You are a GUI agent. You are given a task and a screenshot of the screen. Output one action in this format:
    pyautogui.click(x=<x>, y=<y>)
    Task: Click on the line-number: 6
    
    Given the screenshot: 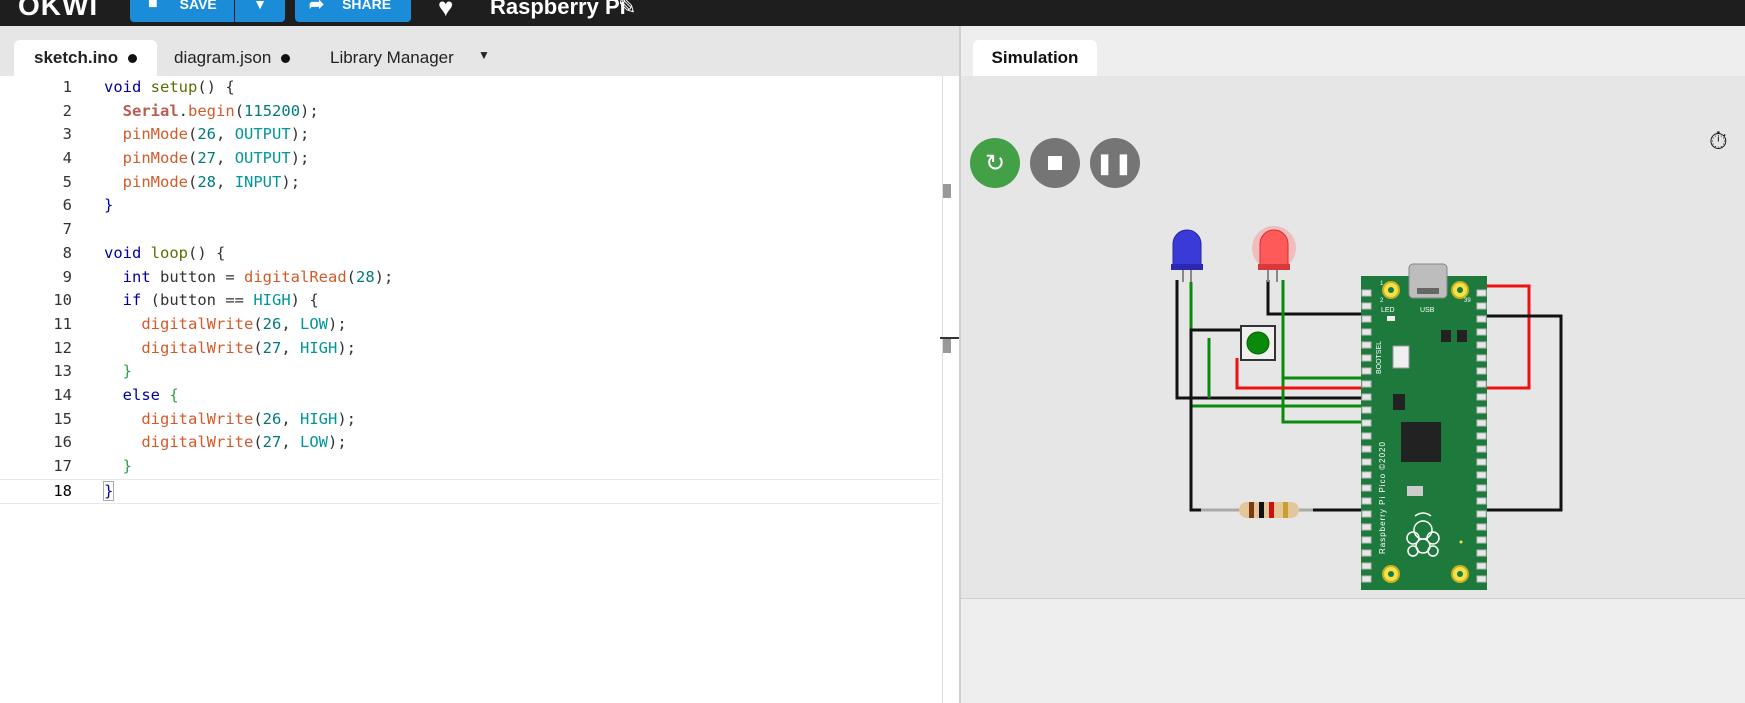 What is the action you would take?
    pyautogui.click(x=67, y=205)
    